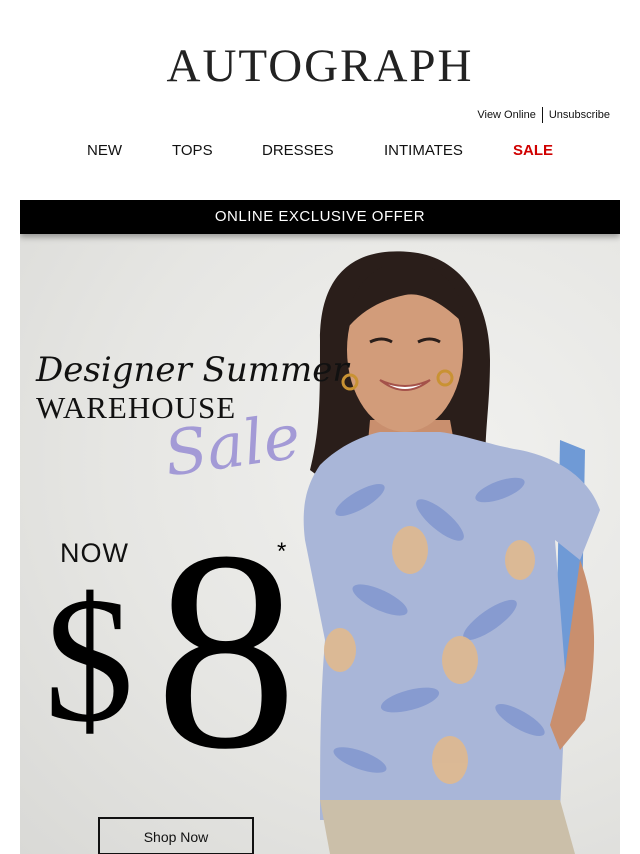 Image resolution: width=640 pixels, height=854 pixels. Describe the element at coordinates (89, 659) in the screenshot. I see `price-currency: $` at that location.